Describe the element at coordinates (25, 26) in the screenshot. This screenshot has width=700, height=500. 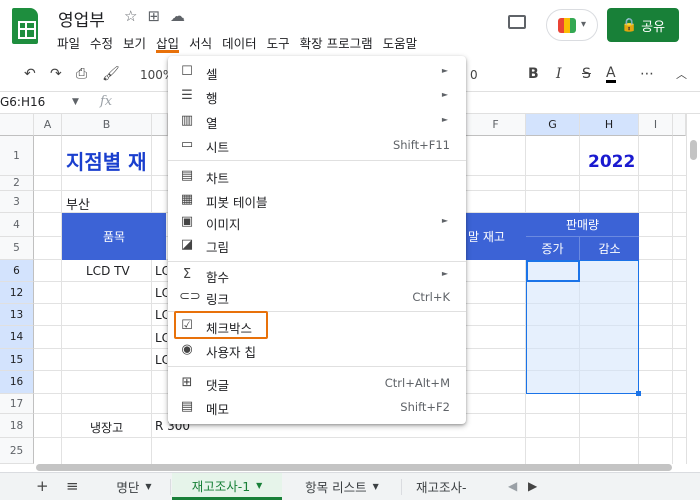
I see `sheets-logo-icon` at that location.